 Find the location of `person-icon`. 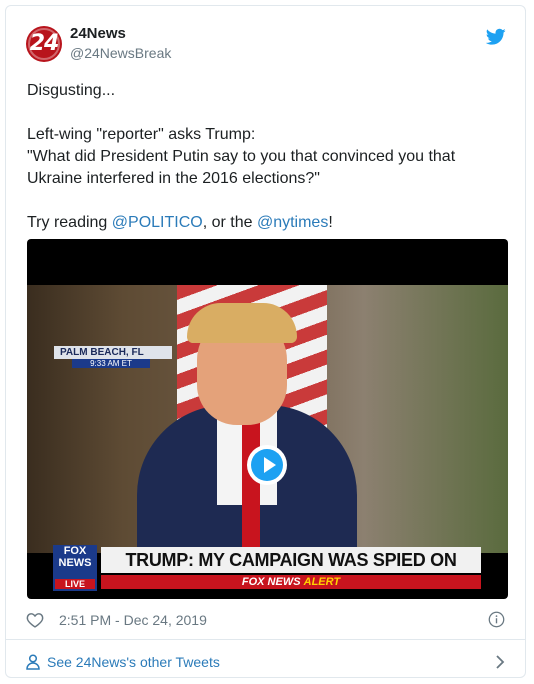

person-icon is located at coordinates (33, 662).